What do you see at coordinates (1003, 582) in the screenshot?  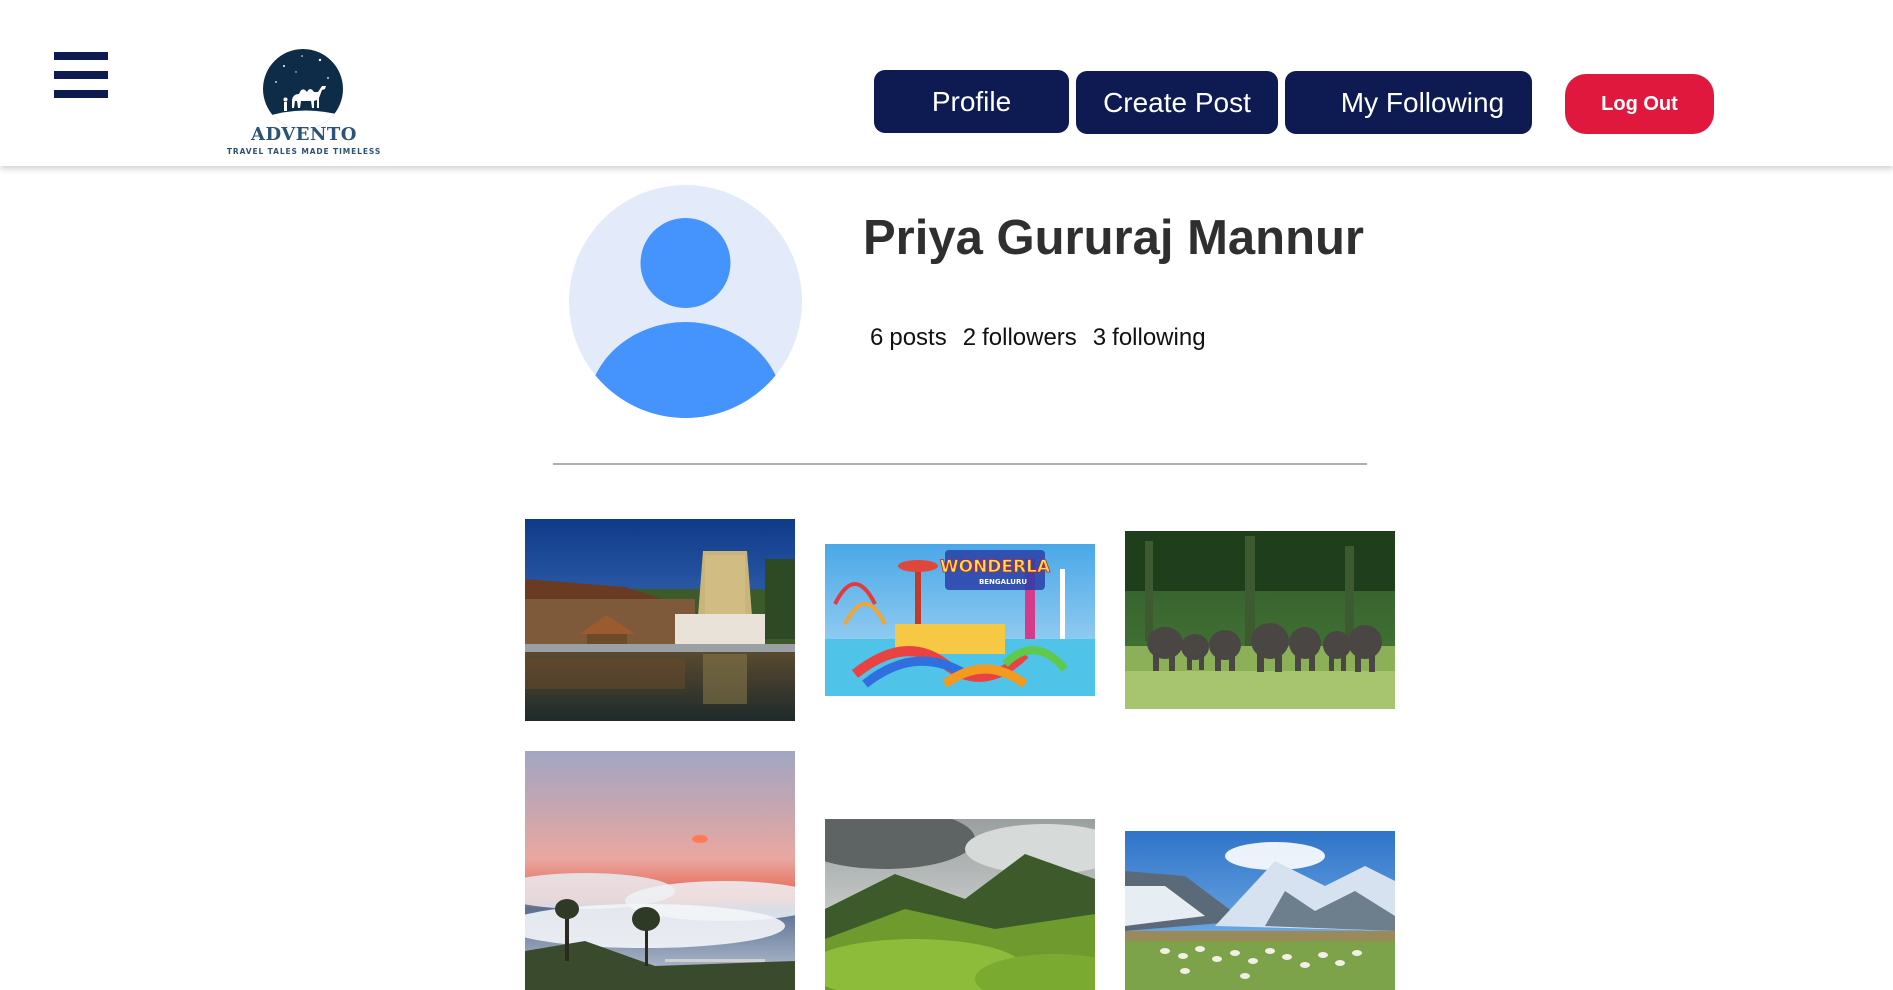 I see `wonderla-overlay-subtext: BENGALURU` at bounding box center [1003, 582].